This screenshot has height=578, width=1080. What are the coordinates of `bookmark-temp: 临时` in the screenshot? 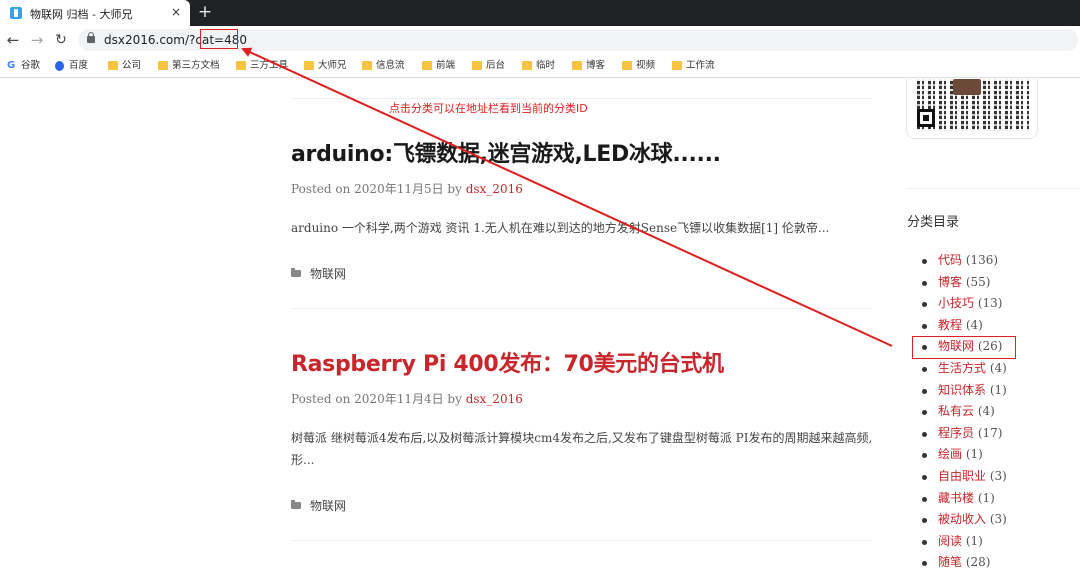 It's located at (538, 66).